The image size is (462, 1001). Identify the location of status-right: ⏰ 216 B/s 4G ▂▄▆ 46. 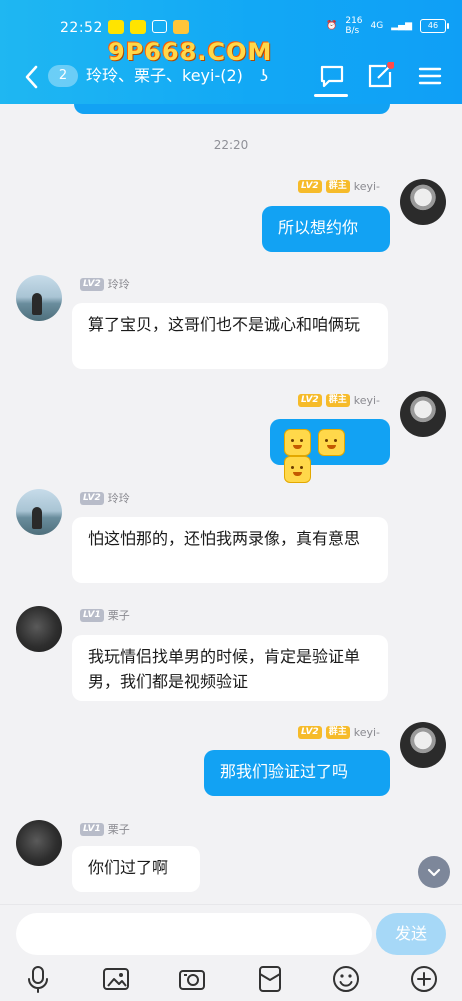
(387, 26).